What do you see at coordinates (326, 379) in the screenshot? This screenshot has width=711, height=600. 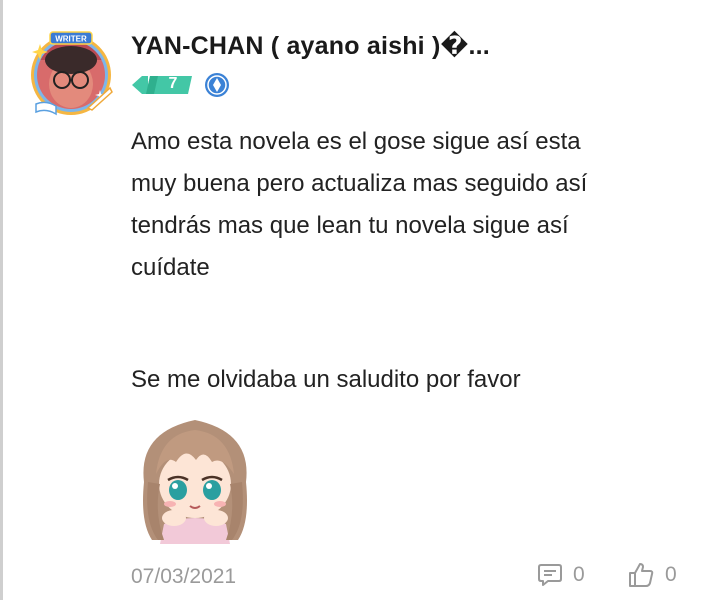 I see `comment-extra-line: Se me olvidaba un saludito por favor` at bounding box center [326, 379].